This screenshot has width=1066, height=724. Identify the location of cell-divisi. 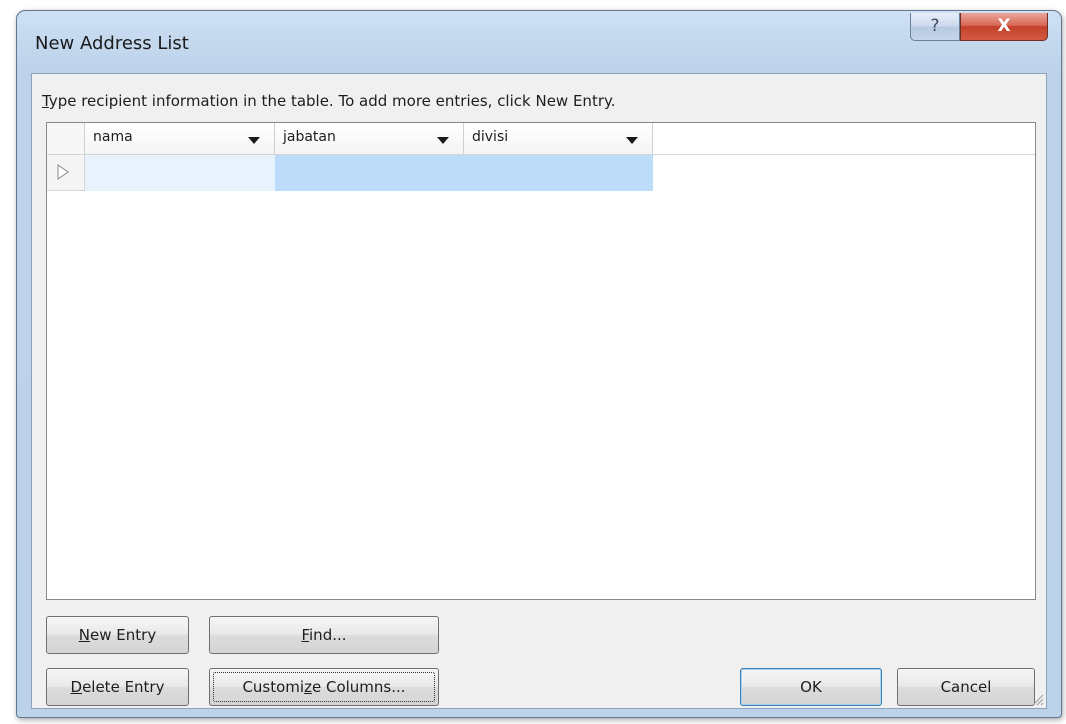
(558, 173).